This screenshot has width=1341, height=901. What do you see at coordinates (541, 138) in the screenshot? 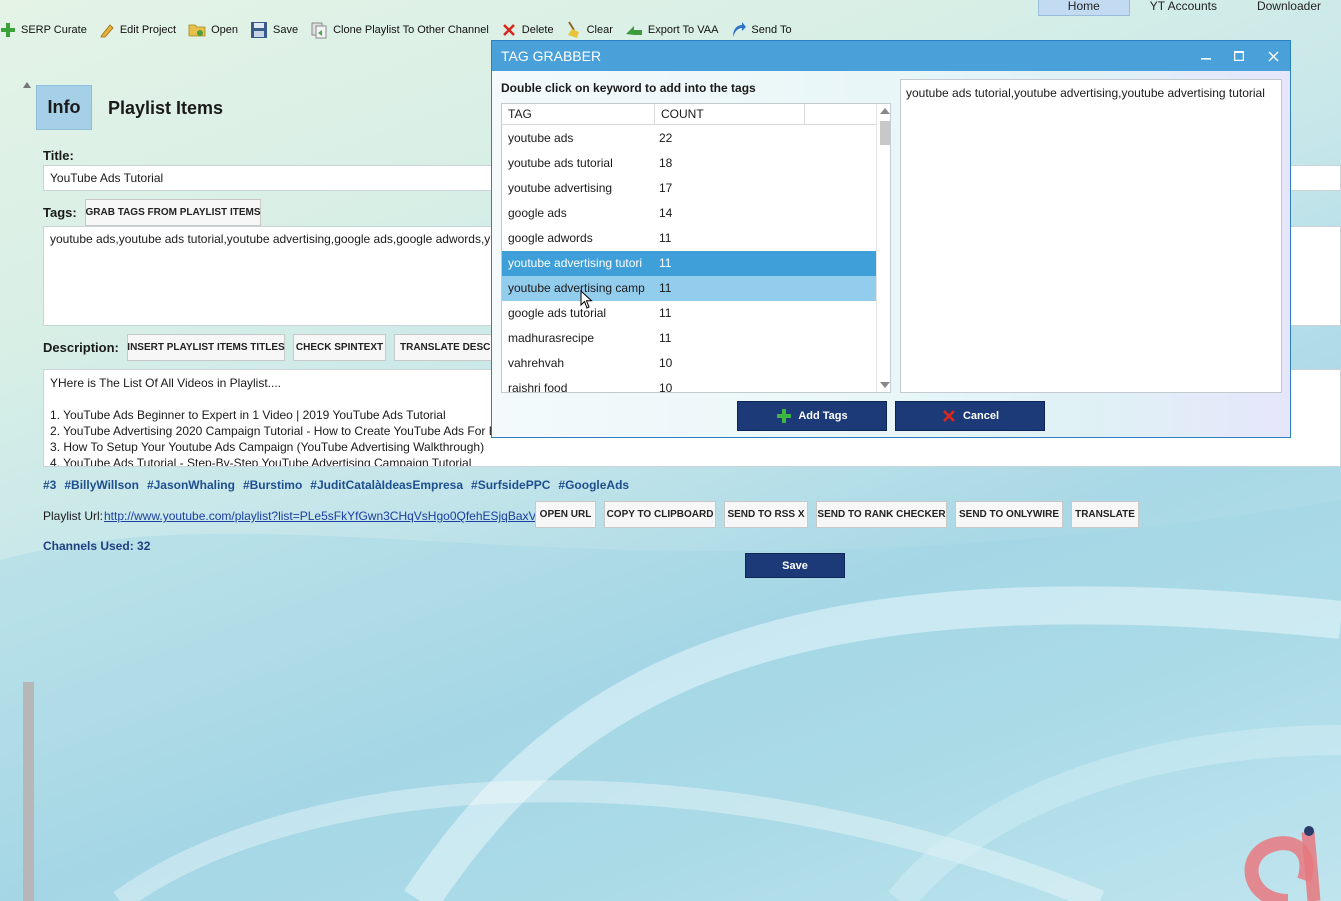
I see `tag-cell: youtube ads` at bounding box center [541, 138].